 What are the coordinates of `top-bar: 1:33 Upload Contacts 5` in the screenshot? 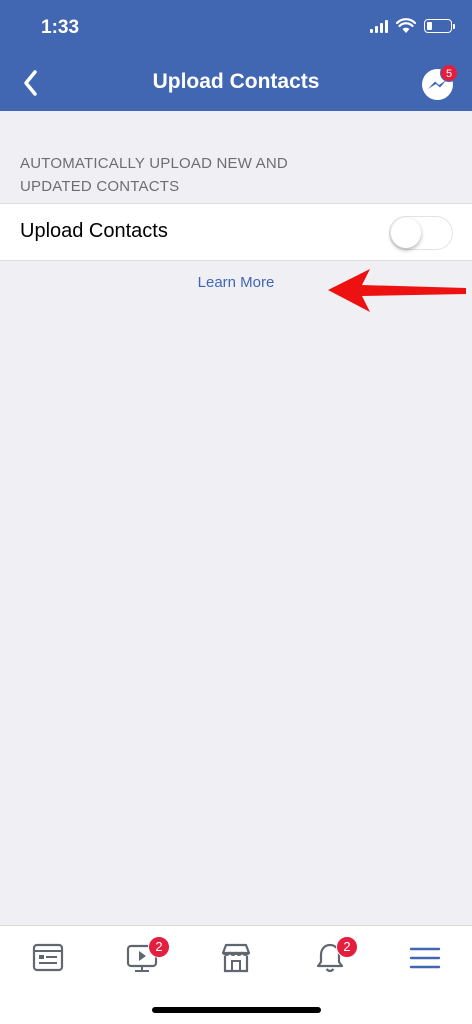 It's located at (236, 55).